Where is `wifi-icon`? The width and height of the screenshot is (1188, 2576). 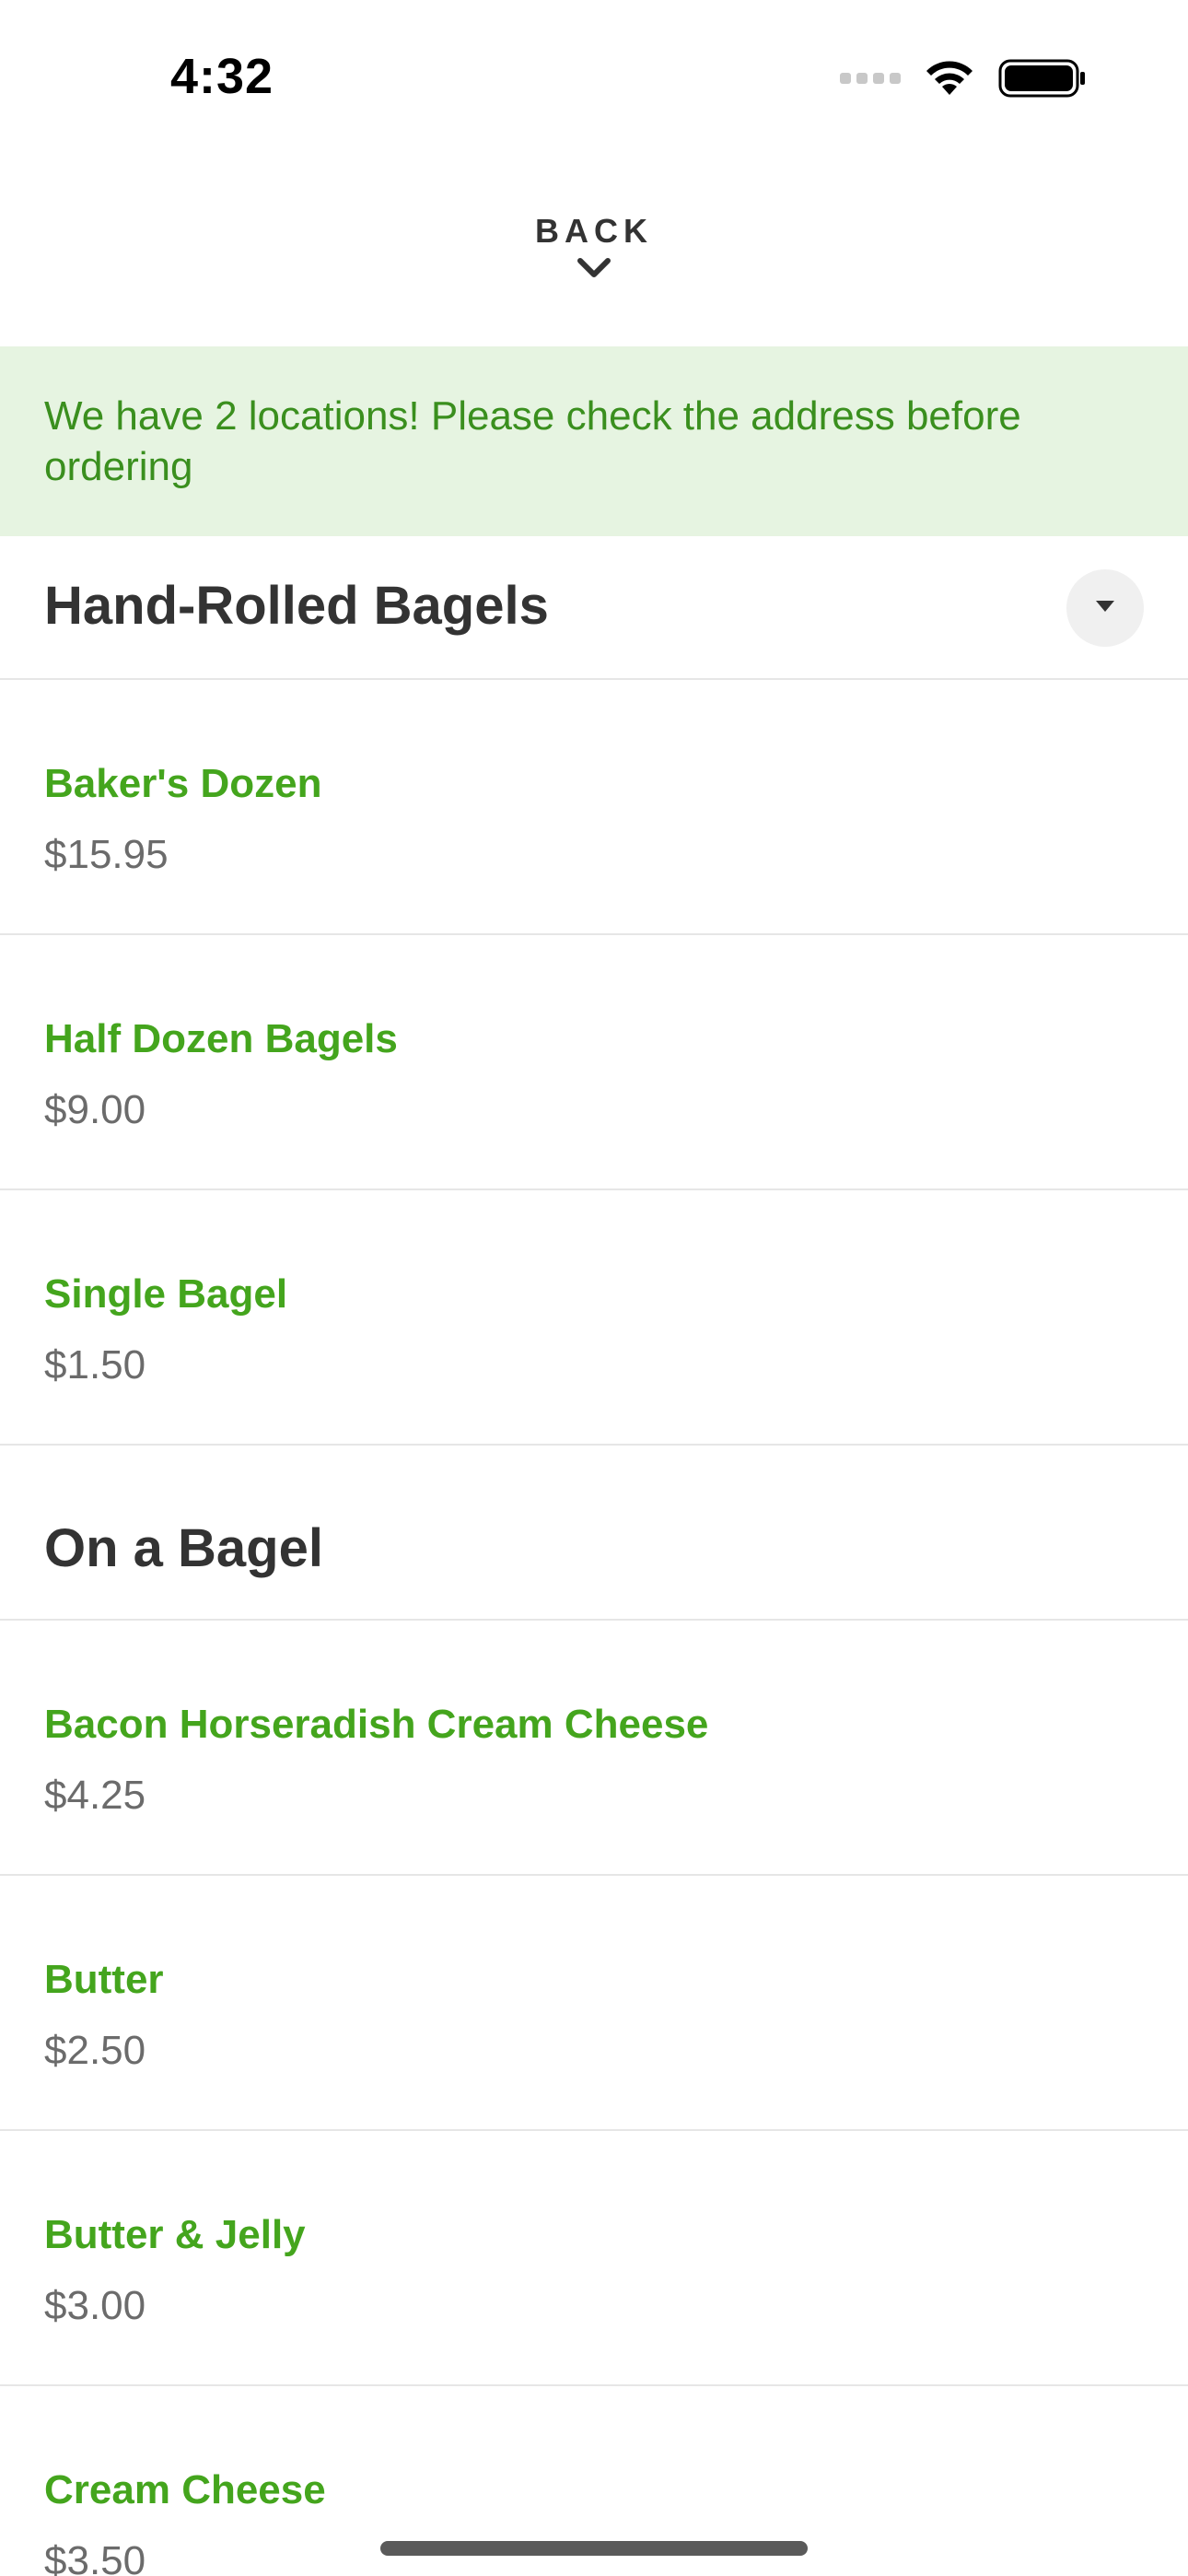
wifi-icon is located at coordinates (949, 78).